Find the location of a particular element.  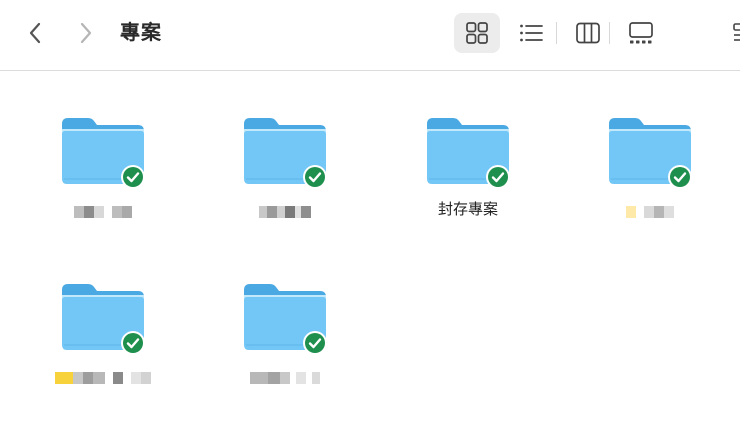

icon-view-button is located at coordinates (477, 33).